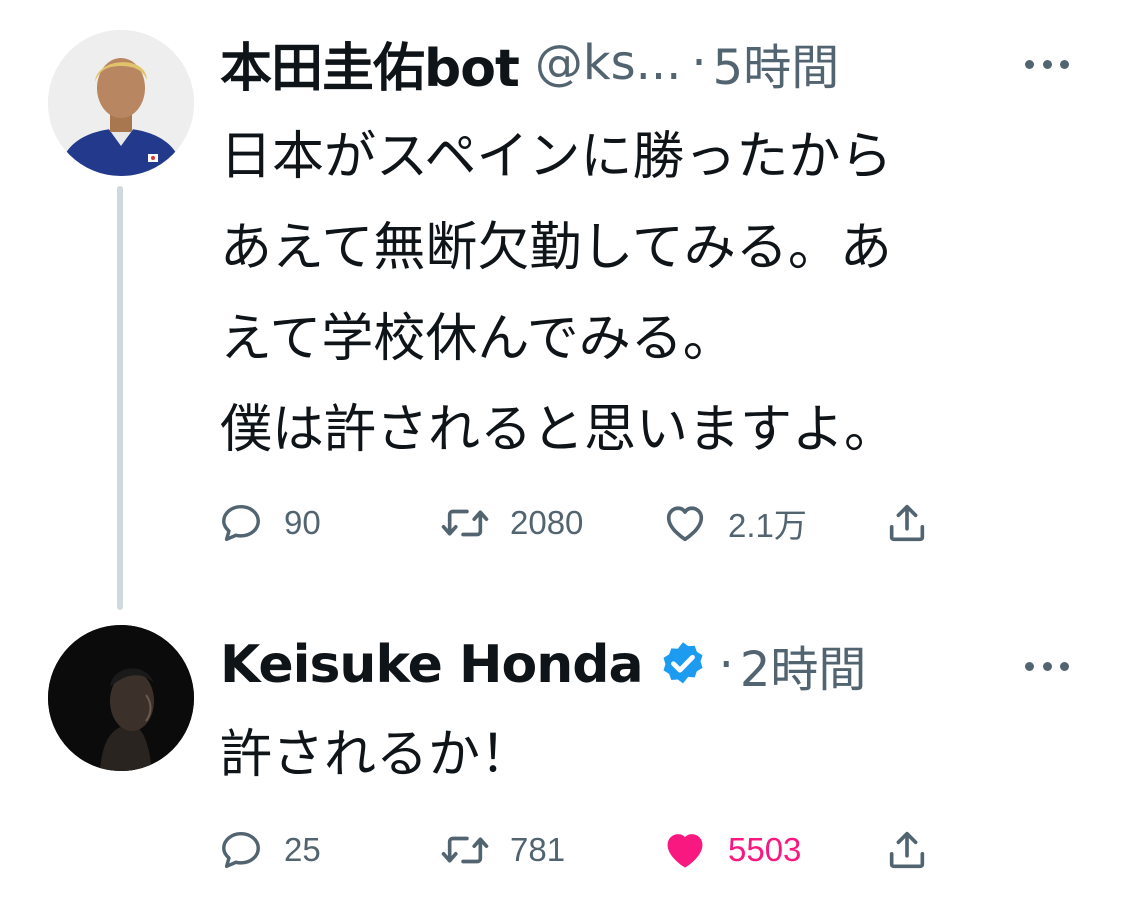  What do you see at coordinates (578, 850) in the screenshot?
I see `action-bar: 25 781 5503` at bounding box center [578, 850].